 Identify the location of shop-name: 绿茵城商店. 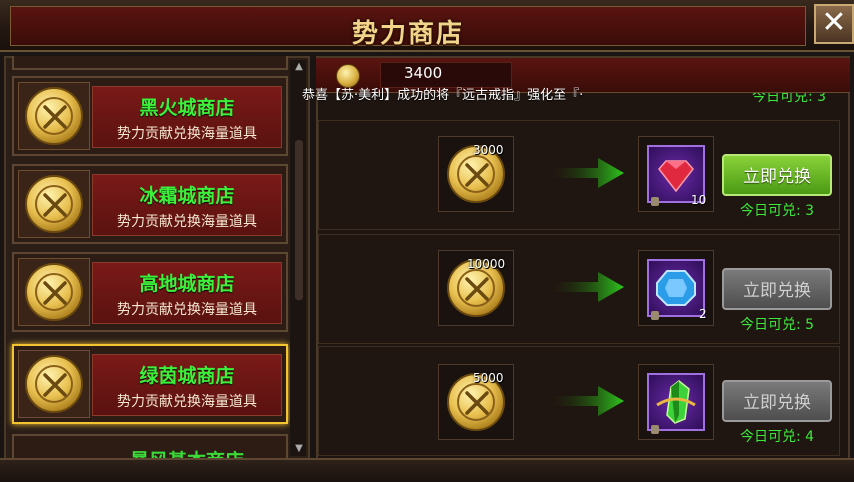
(187, 376).